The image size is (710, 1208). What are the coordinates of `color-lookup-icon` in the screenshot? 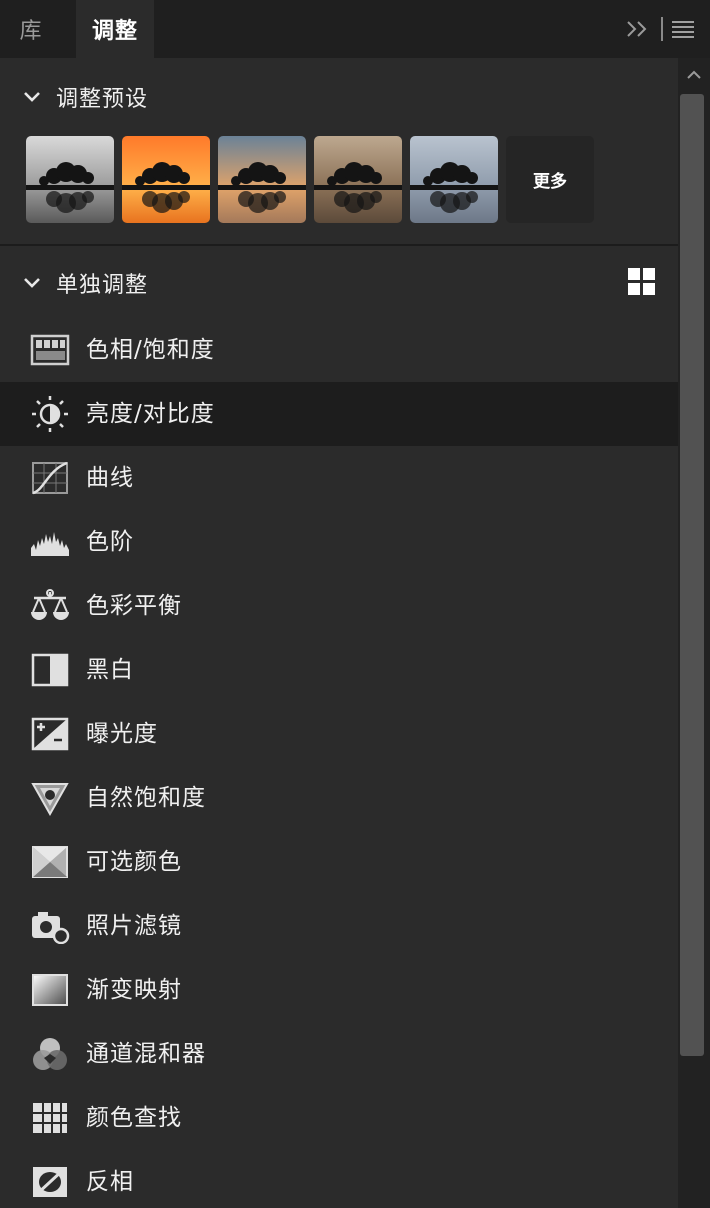 It's located at (50, 1118).